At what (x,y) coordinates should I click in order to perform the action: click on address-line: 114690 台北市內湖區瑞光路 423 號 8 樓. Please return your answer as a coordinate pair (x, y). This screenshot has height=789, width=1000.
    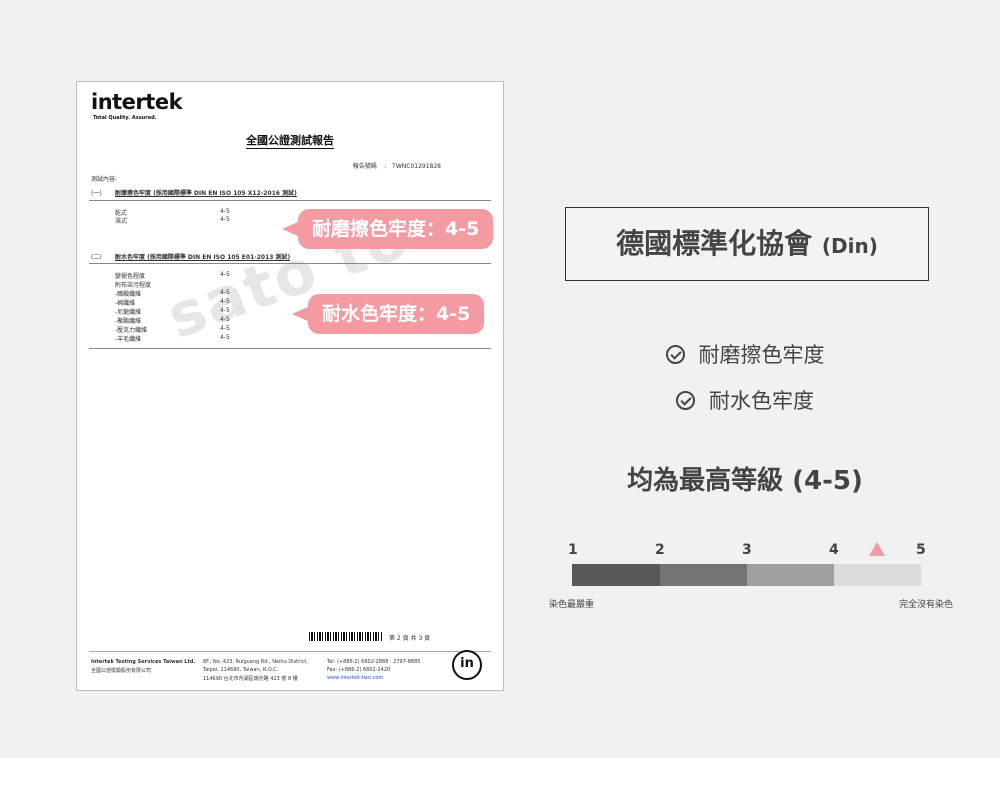
    Looking at the image, I should click on (250, 679).